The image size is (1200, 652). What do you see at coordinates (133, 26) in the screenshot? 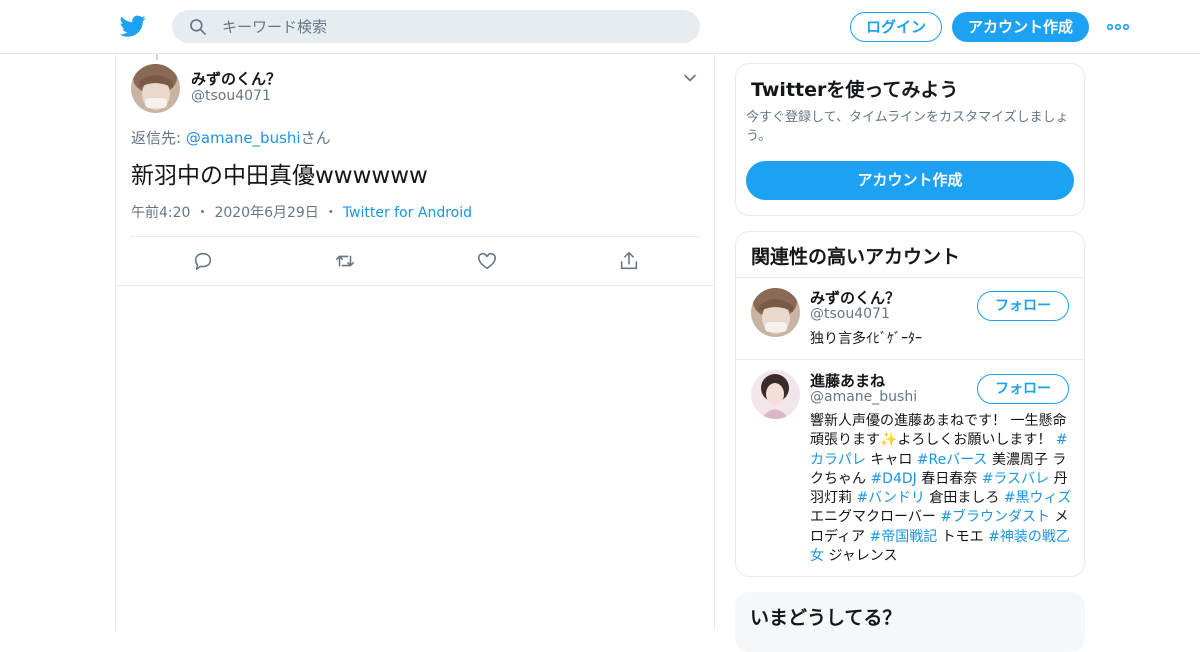
I see `twitter-bird-icon` at bounding box center [133, 26].